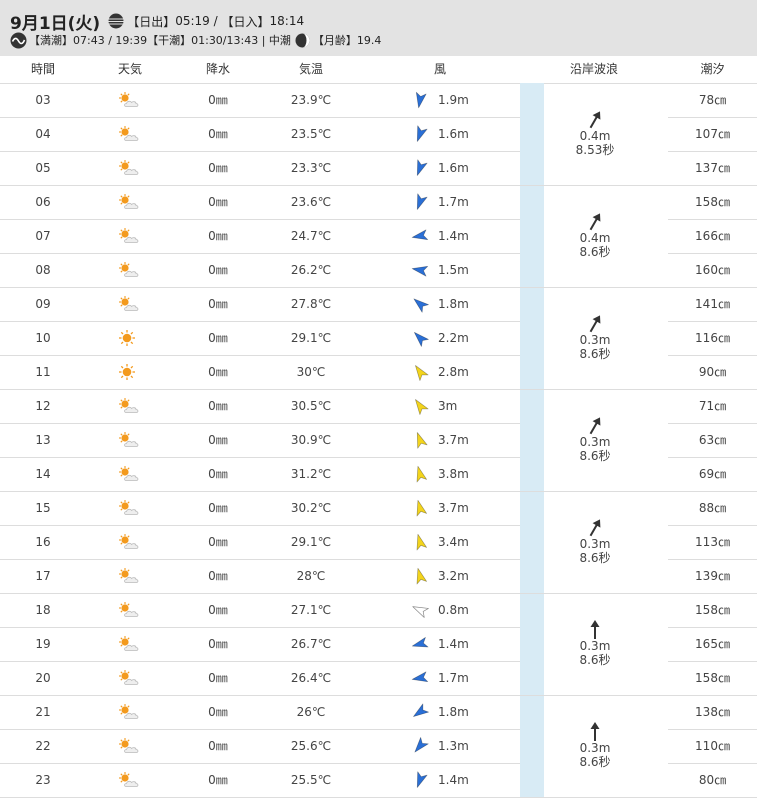  Describe the element at coordinates (378, 70) in the screenshot. I see `column-header-row: 時間 天気 降水 気温 風 沿岸波浪 潮汐` at that location.